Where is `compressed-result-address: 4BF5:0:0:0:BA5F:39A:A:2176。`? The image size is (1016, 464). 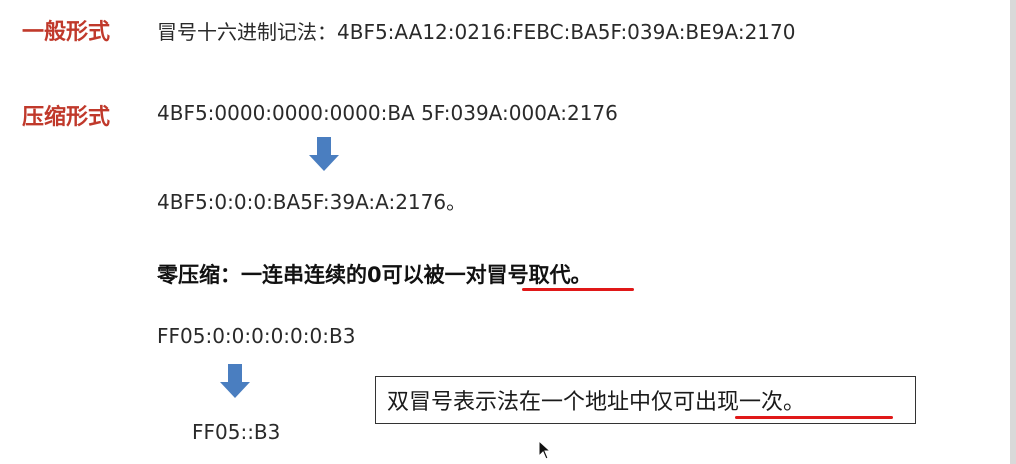 compressed-result-address: 4BF5:0:0:0:BA5F:39A:A:2176。 is located at coordinates (312, 202).